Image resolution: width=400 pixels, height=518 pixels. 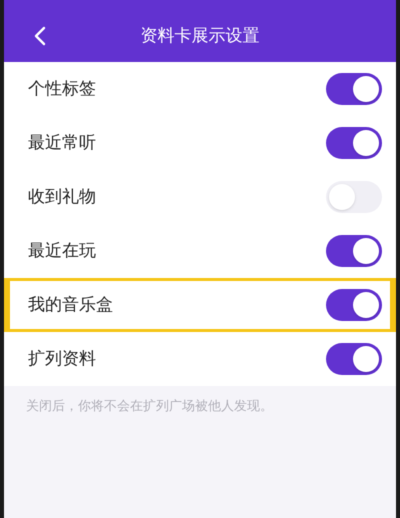 I want to click on setting-label: 最近在玩, so click(x=62, y=251).